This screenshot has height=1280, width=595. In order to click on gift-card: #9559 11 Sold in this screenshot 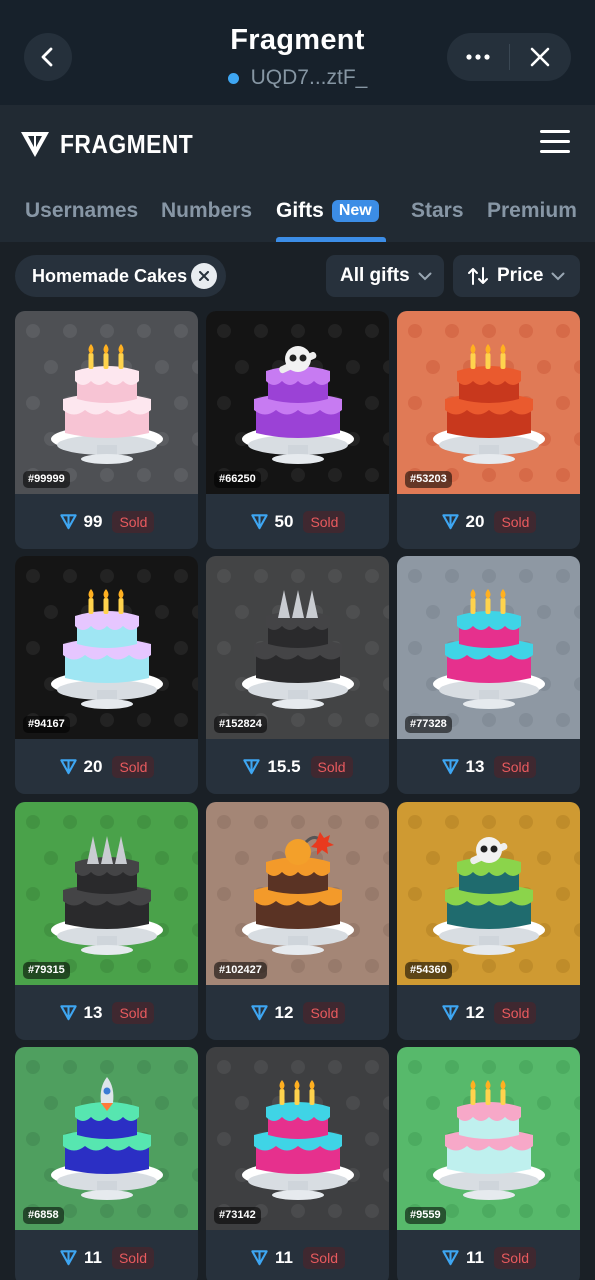, I will do `click(488, 1163)`.